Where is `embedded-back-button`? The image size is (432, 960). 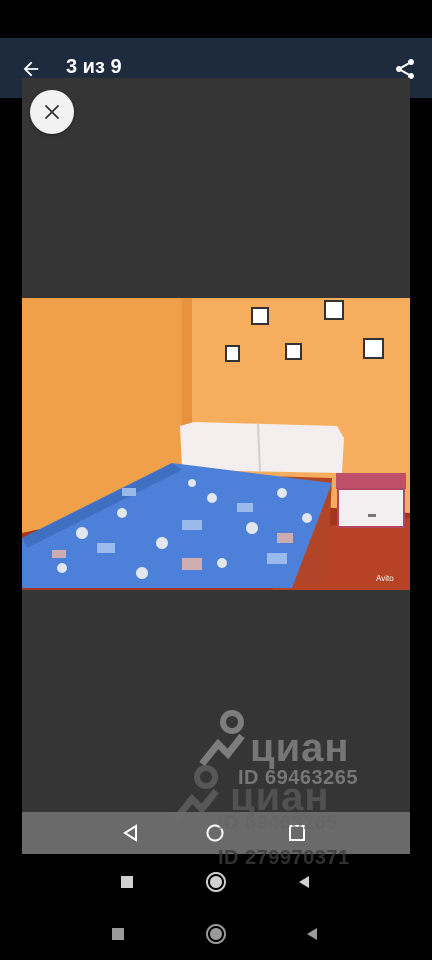 embedded-back-button is located at coordinates (131, 833).